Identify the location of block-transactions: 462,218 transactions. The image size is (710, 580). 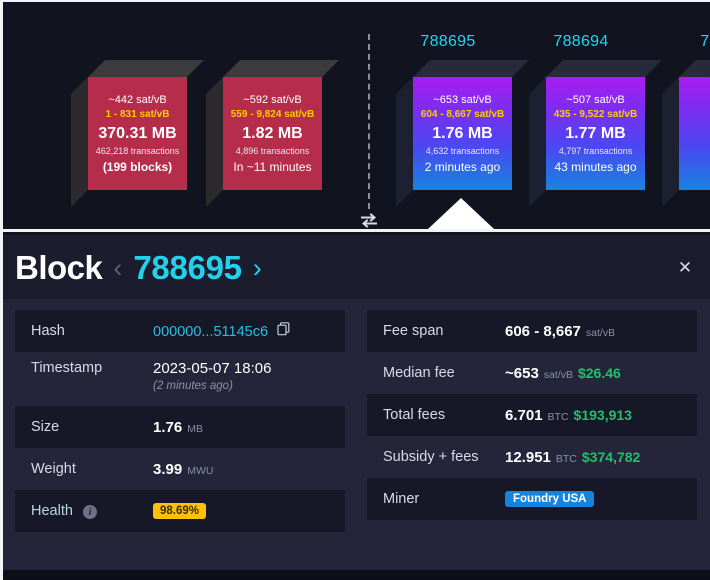
(137, 150).